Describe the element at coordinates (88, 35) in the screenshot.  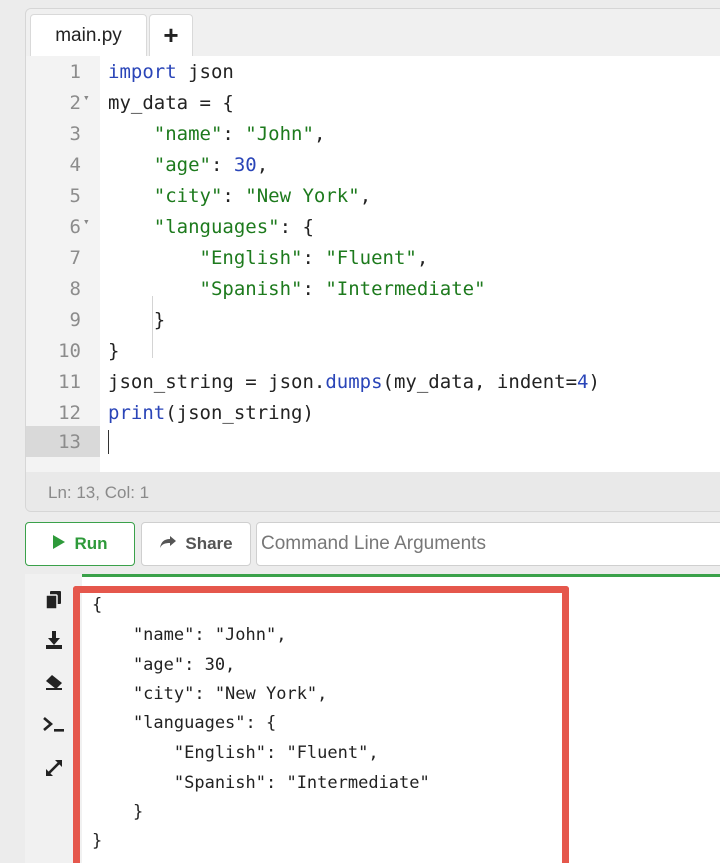
I see `tab-main-py: main.py` at that location.